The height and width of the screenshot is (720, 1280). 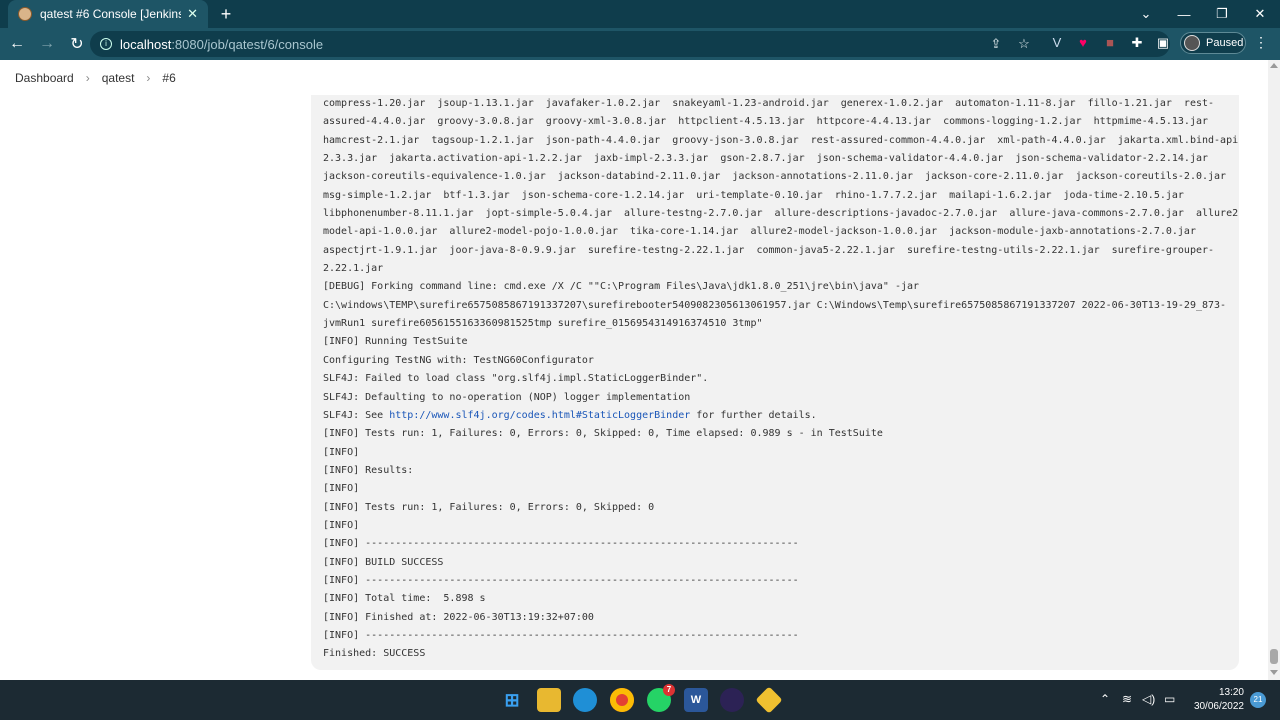 I want to click on breadcrumb-dashboard: Dashboard, so click(x=44, y=78).